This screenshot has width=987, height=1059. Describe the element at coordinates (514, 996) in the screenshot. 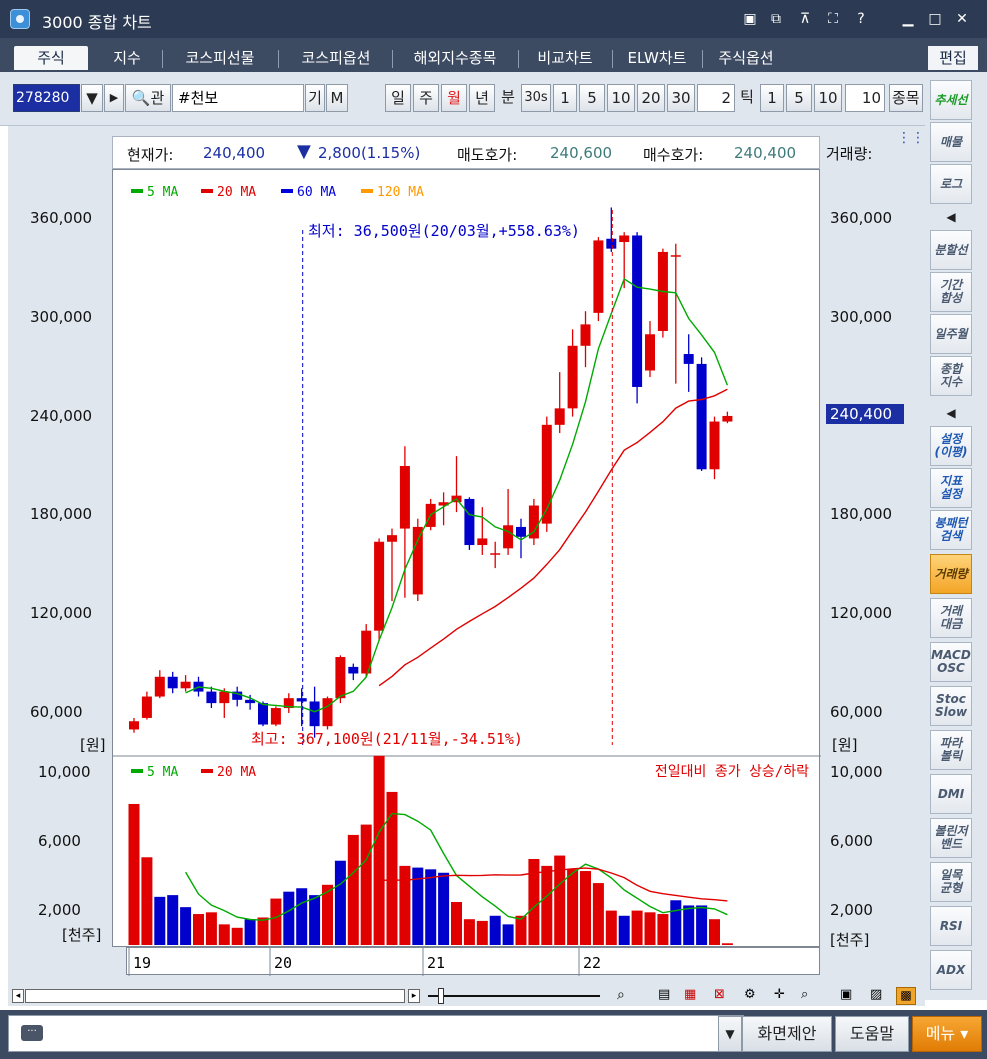

I see `zoom-slider-track` at that location.